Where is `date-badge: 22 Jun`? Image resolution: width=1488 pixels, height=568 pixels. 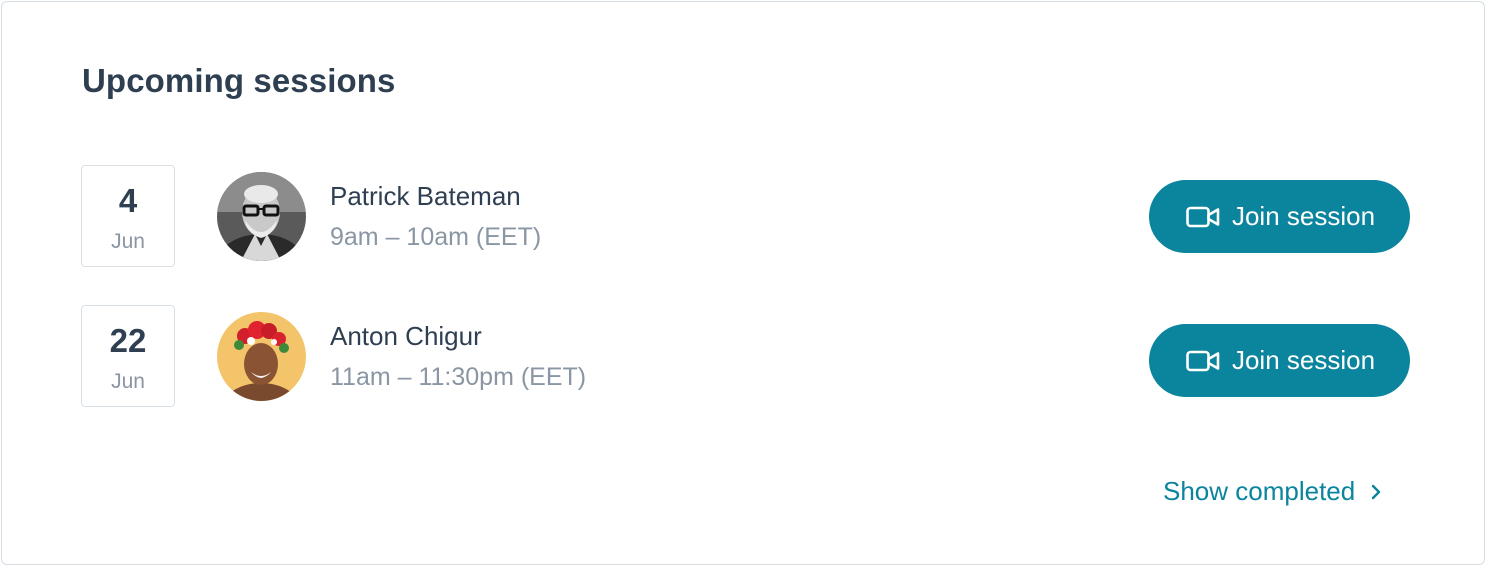
date-badge: 22 Jun is located at coordinates (128, 356).